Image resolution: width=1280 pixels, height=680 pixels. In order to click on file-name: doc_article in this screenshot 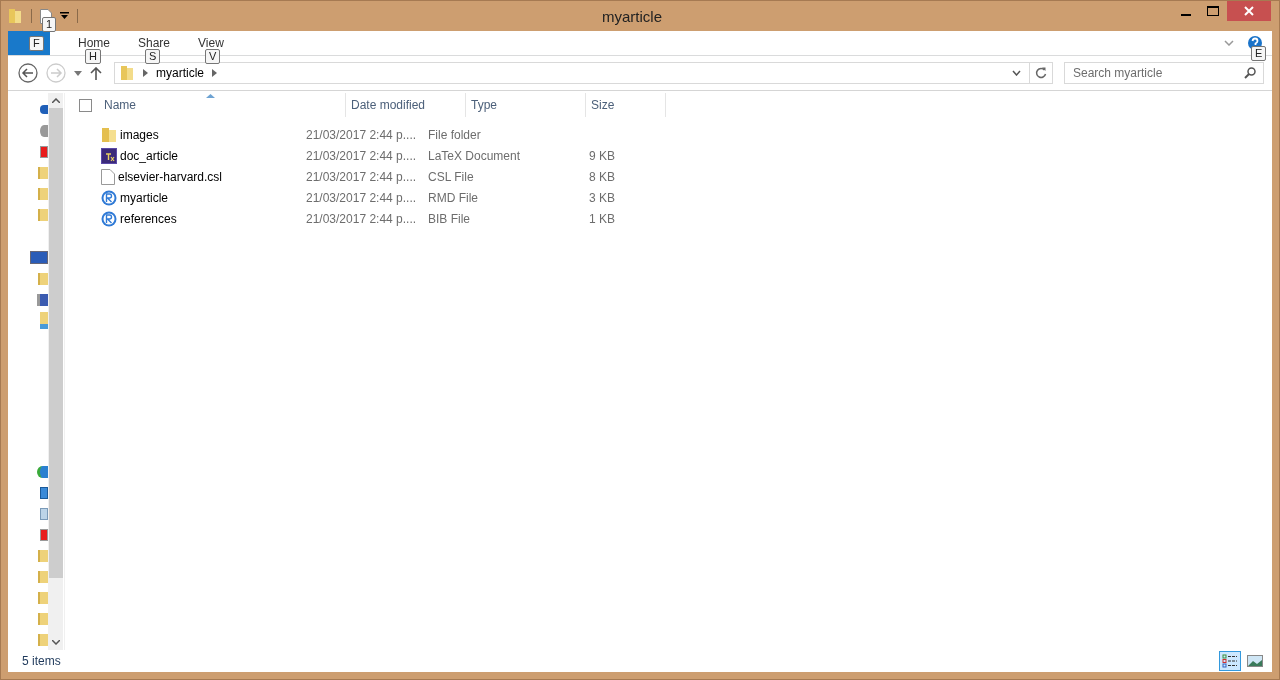, I will do `click(149, 155)`.